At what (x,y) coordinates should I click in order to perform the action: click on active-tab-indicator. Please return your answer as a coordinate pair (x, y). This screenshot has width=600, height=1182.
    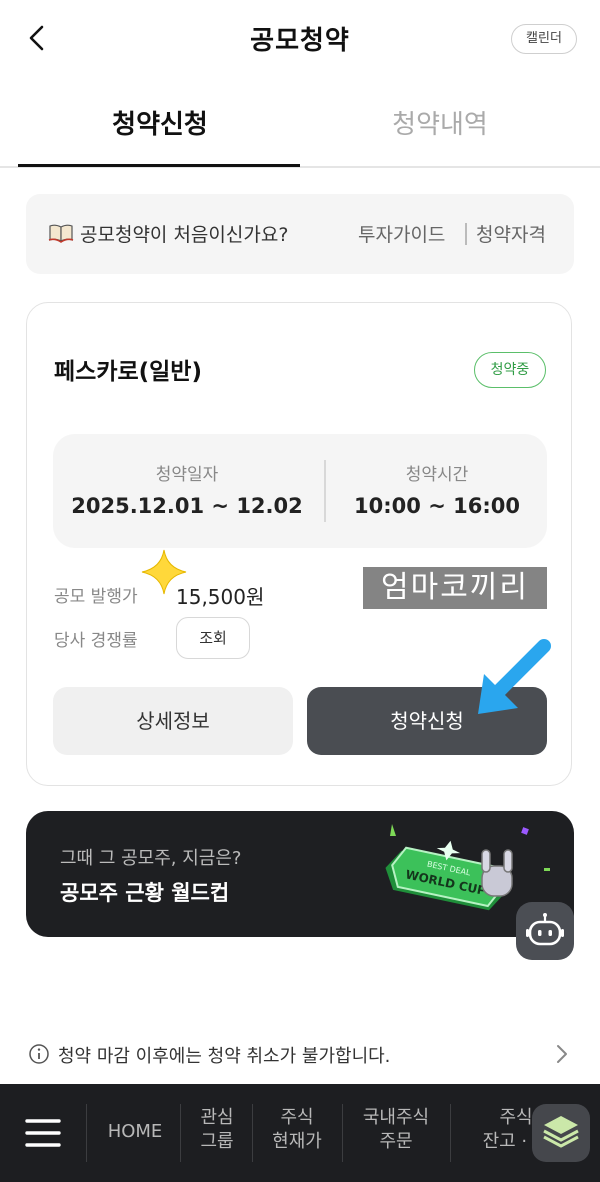
    Looking at the image, I should click on (159, 165).